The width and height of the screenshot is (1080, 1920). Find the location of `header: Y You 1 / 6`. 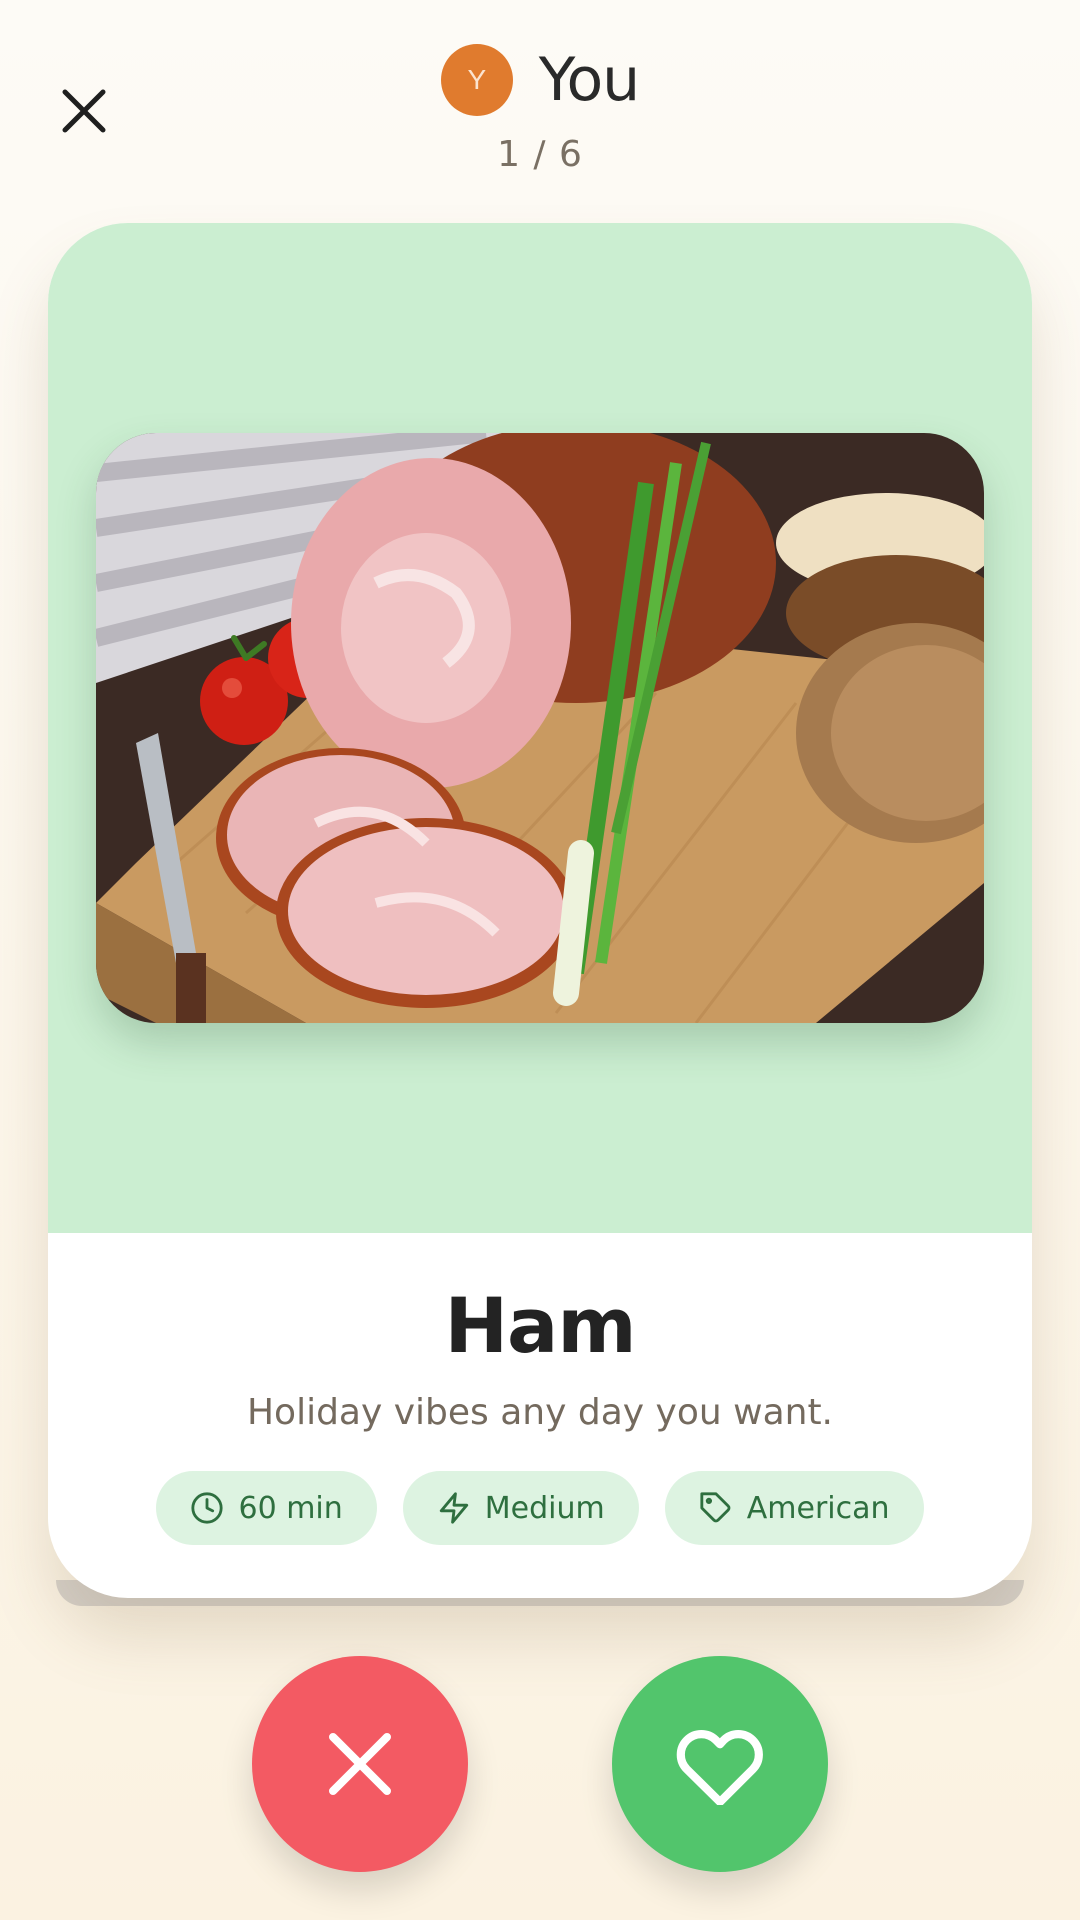

header: Y You 1 / 6 is located at coordinates (540, 107).